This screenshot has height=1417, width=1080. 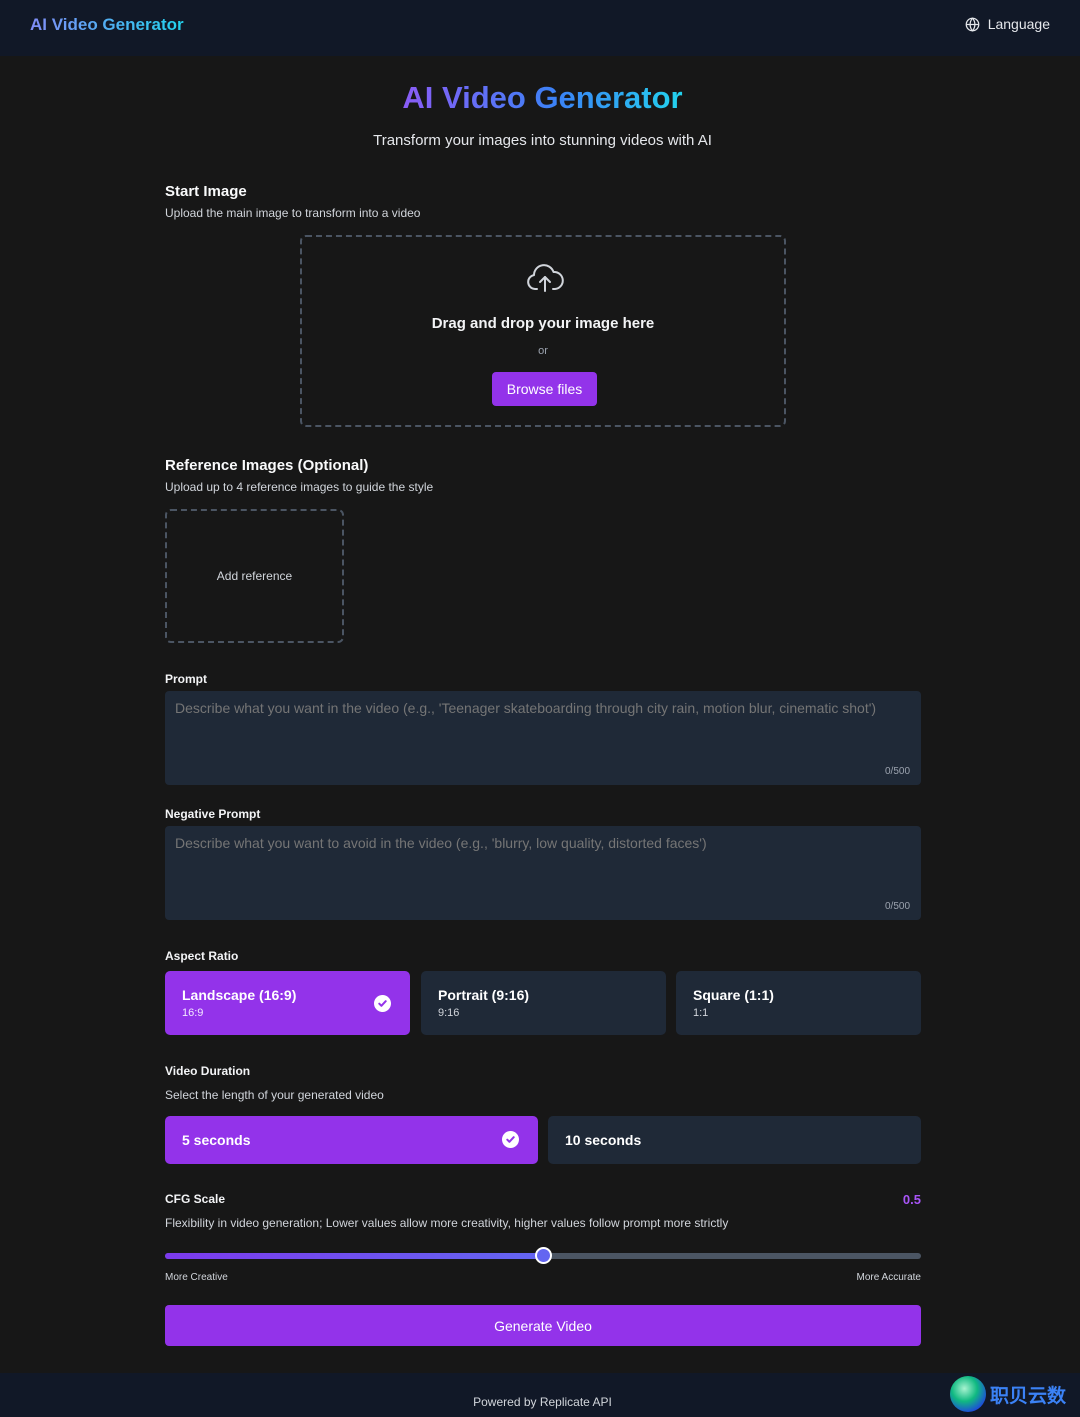 What do you see at coordinates (898, 906) in the screenshot?
I see `negative-prompt-counter: 0/500` at bounding box center [898, 906].